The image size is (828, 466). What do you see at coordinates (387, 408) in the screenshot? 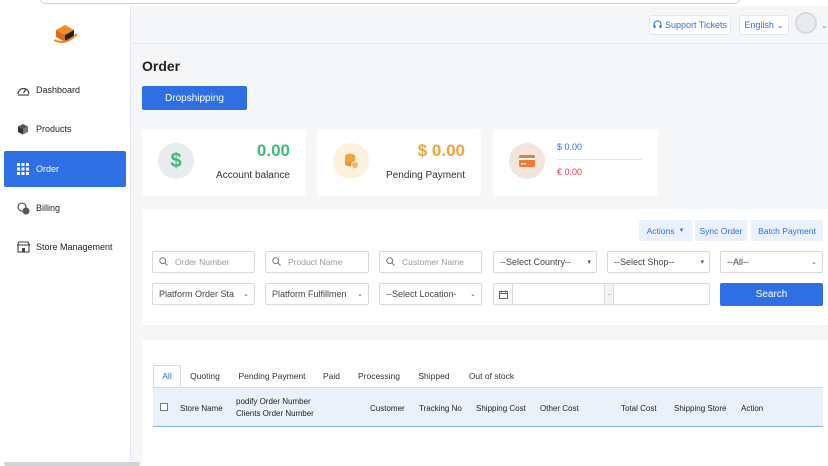
I see `column-header: Customer` at bounding box center [387, 408].